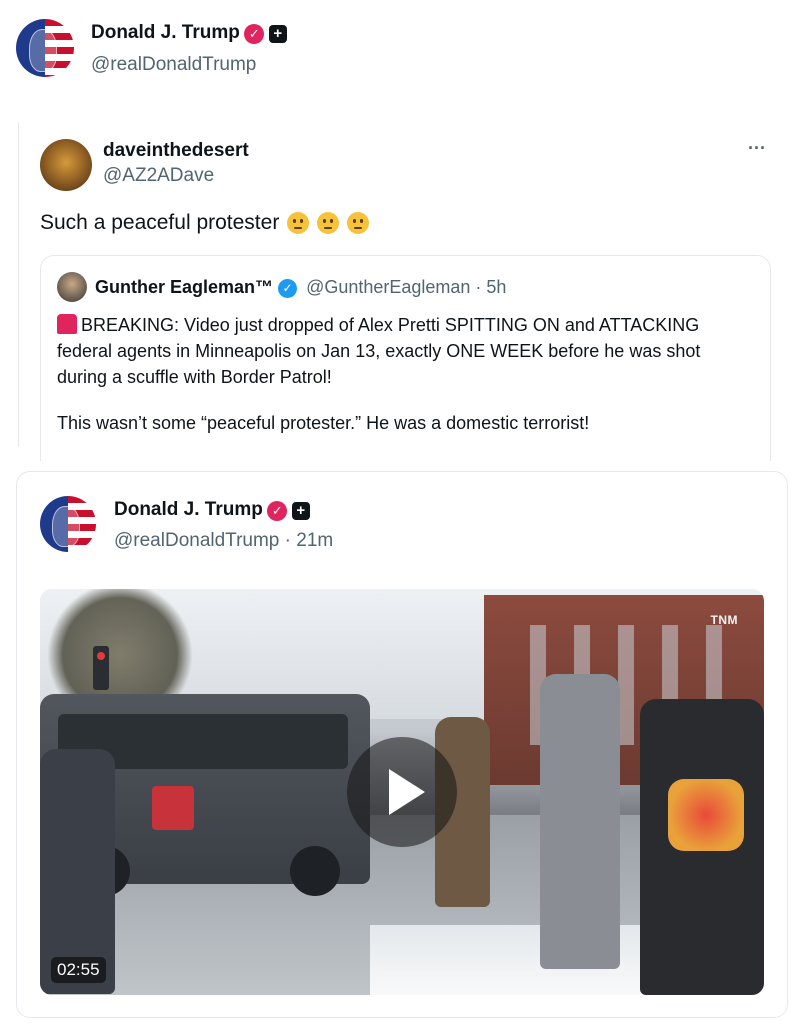  What do you see at coordinates (706, 815) in the screenshot?
I see `jacket-emblem` at bounding box center [706, 815].